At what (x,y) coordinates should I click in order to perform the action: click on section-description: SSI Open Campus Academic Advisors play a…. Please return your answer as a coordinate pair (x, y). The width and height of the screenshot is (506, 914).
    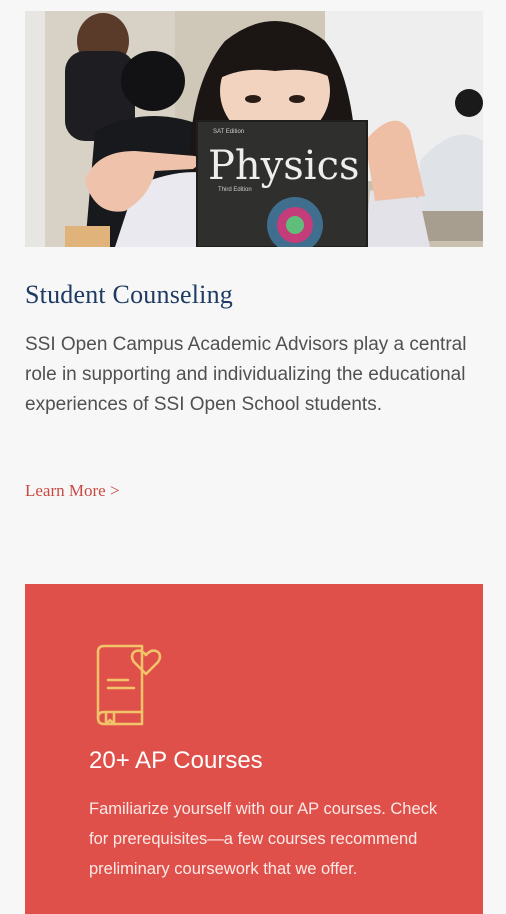
    Looking at the image, I should click on (246, 374).